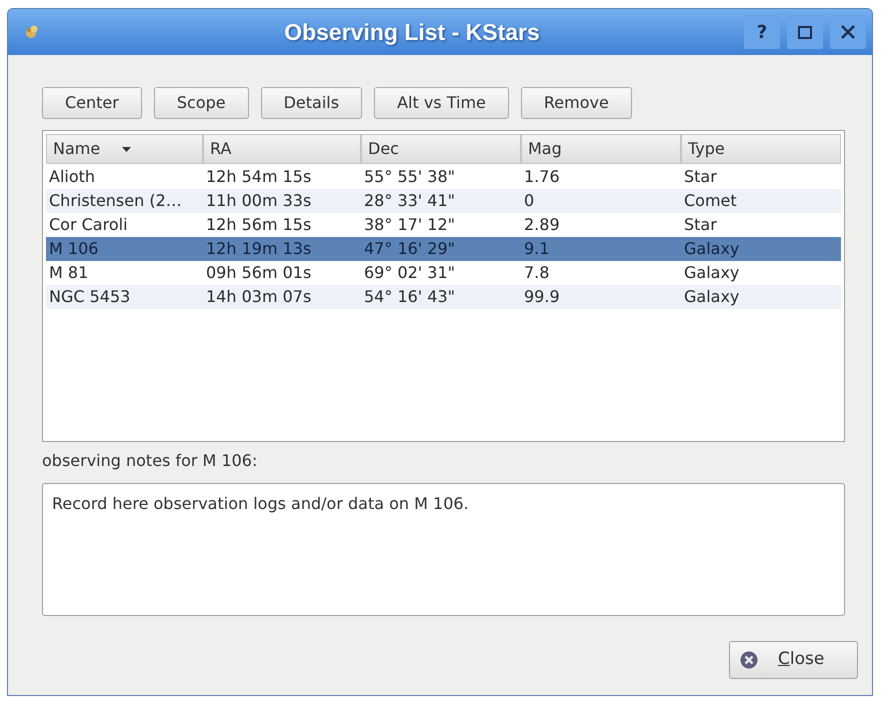  What do you see at coordinates (73, 248) in the screenshot?
I see `table-cell: M 106` at bounding box center [73, 248].